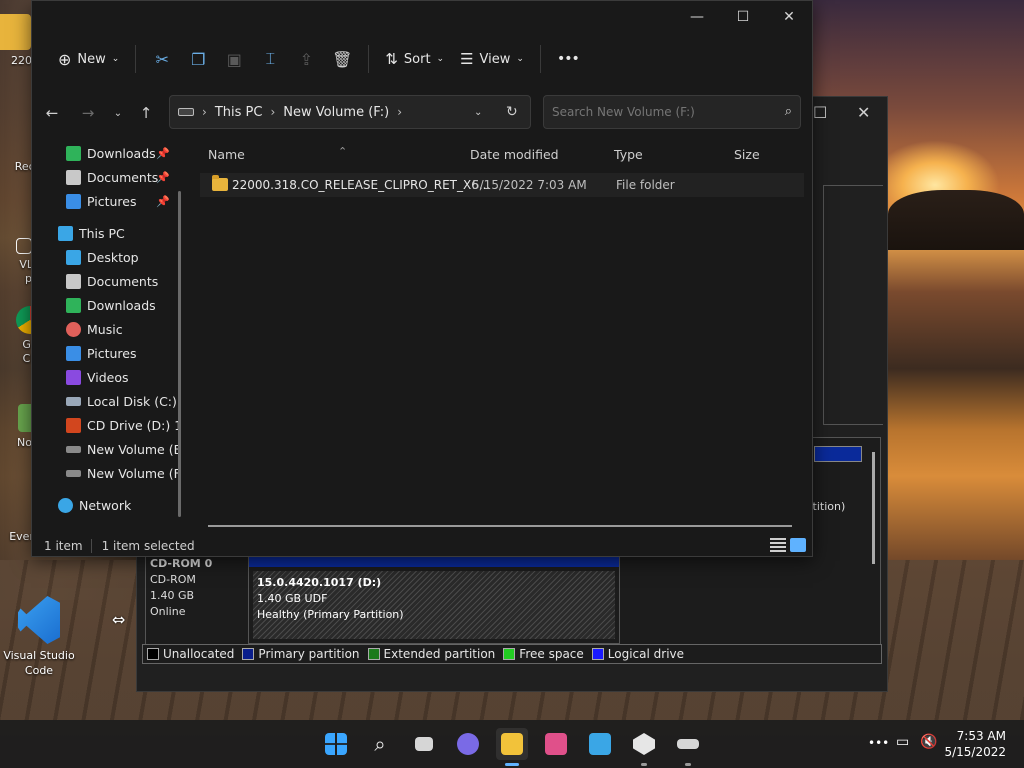  What do you see at coordinates (162, 59) in the screenshot?
I see `cut-button: ✂` at bounding box center [162, 59].